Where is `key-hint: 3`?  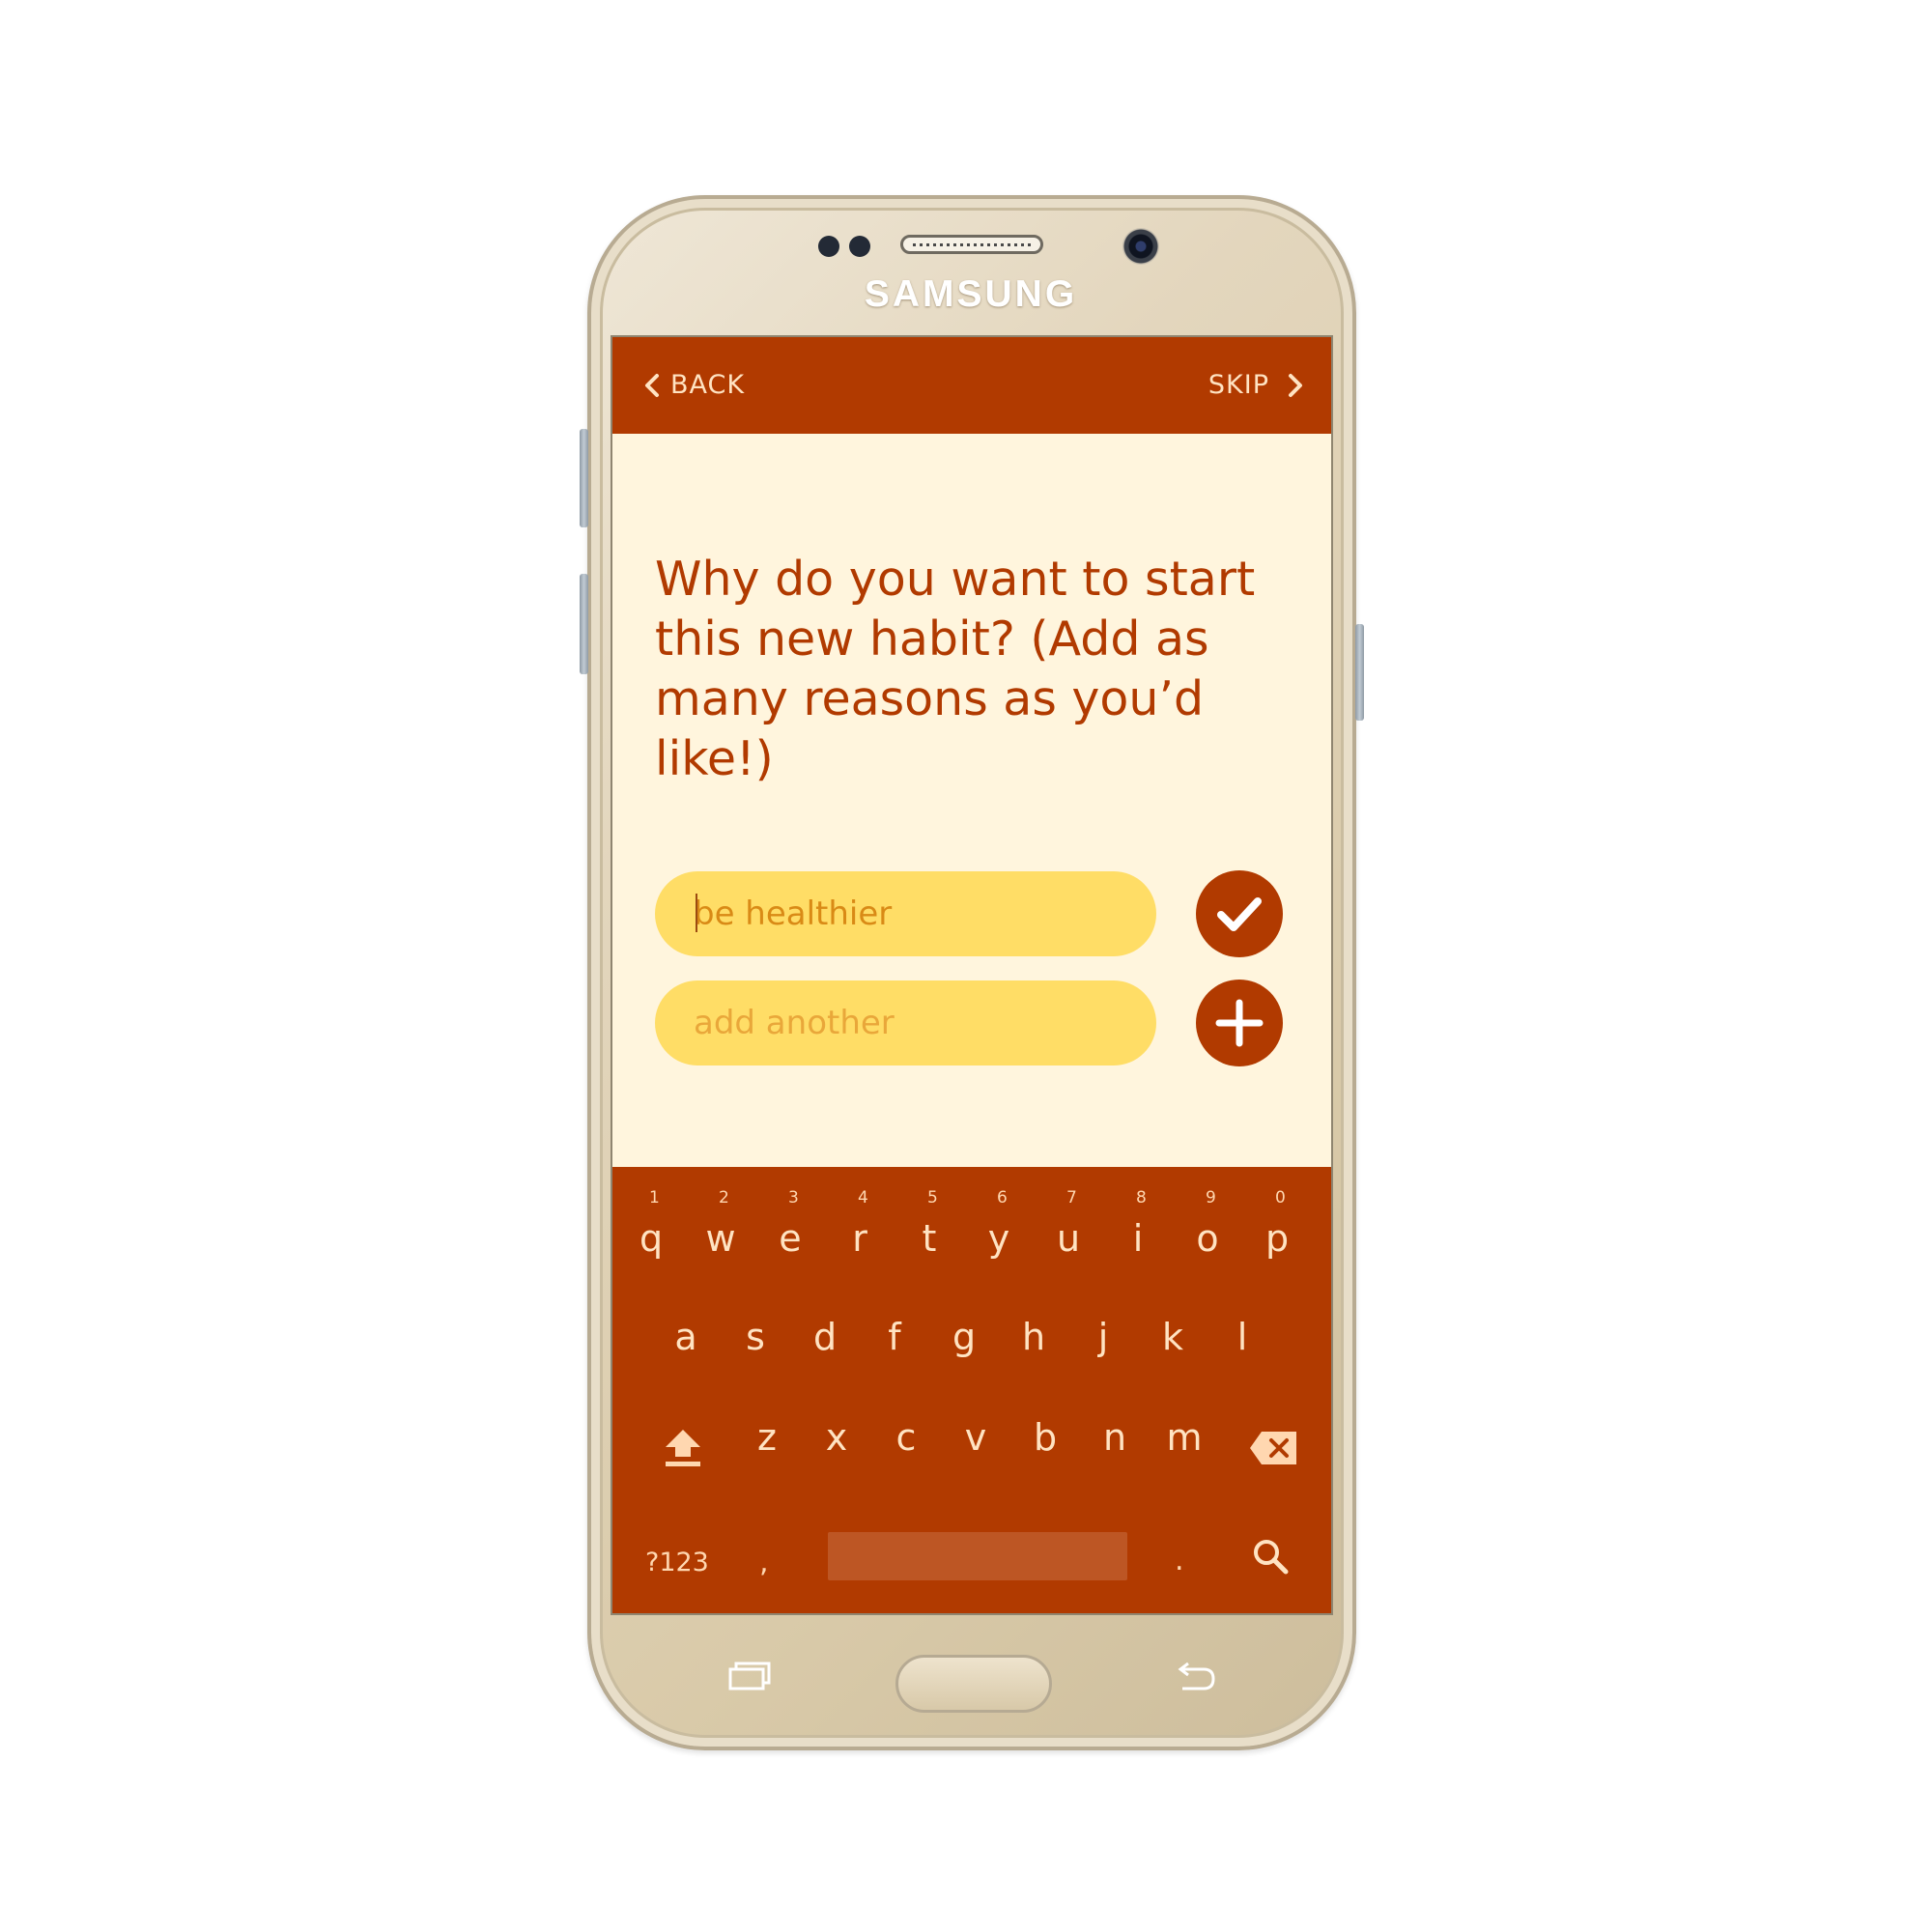 key-hint: 3 is located at coordinates (793, 1198).